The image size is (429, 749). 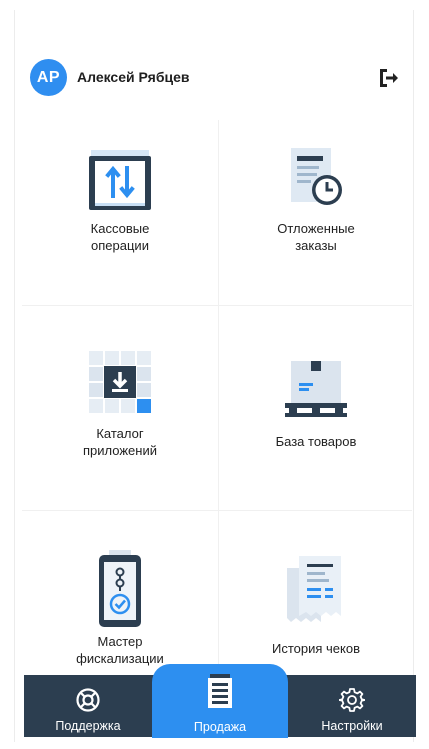 What do you see at coordinates (120, 442) in the screenshot?
I see `tile-label: Каталог приложений` at bounding box center [120, 442].